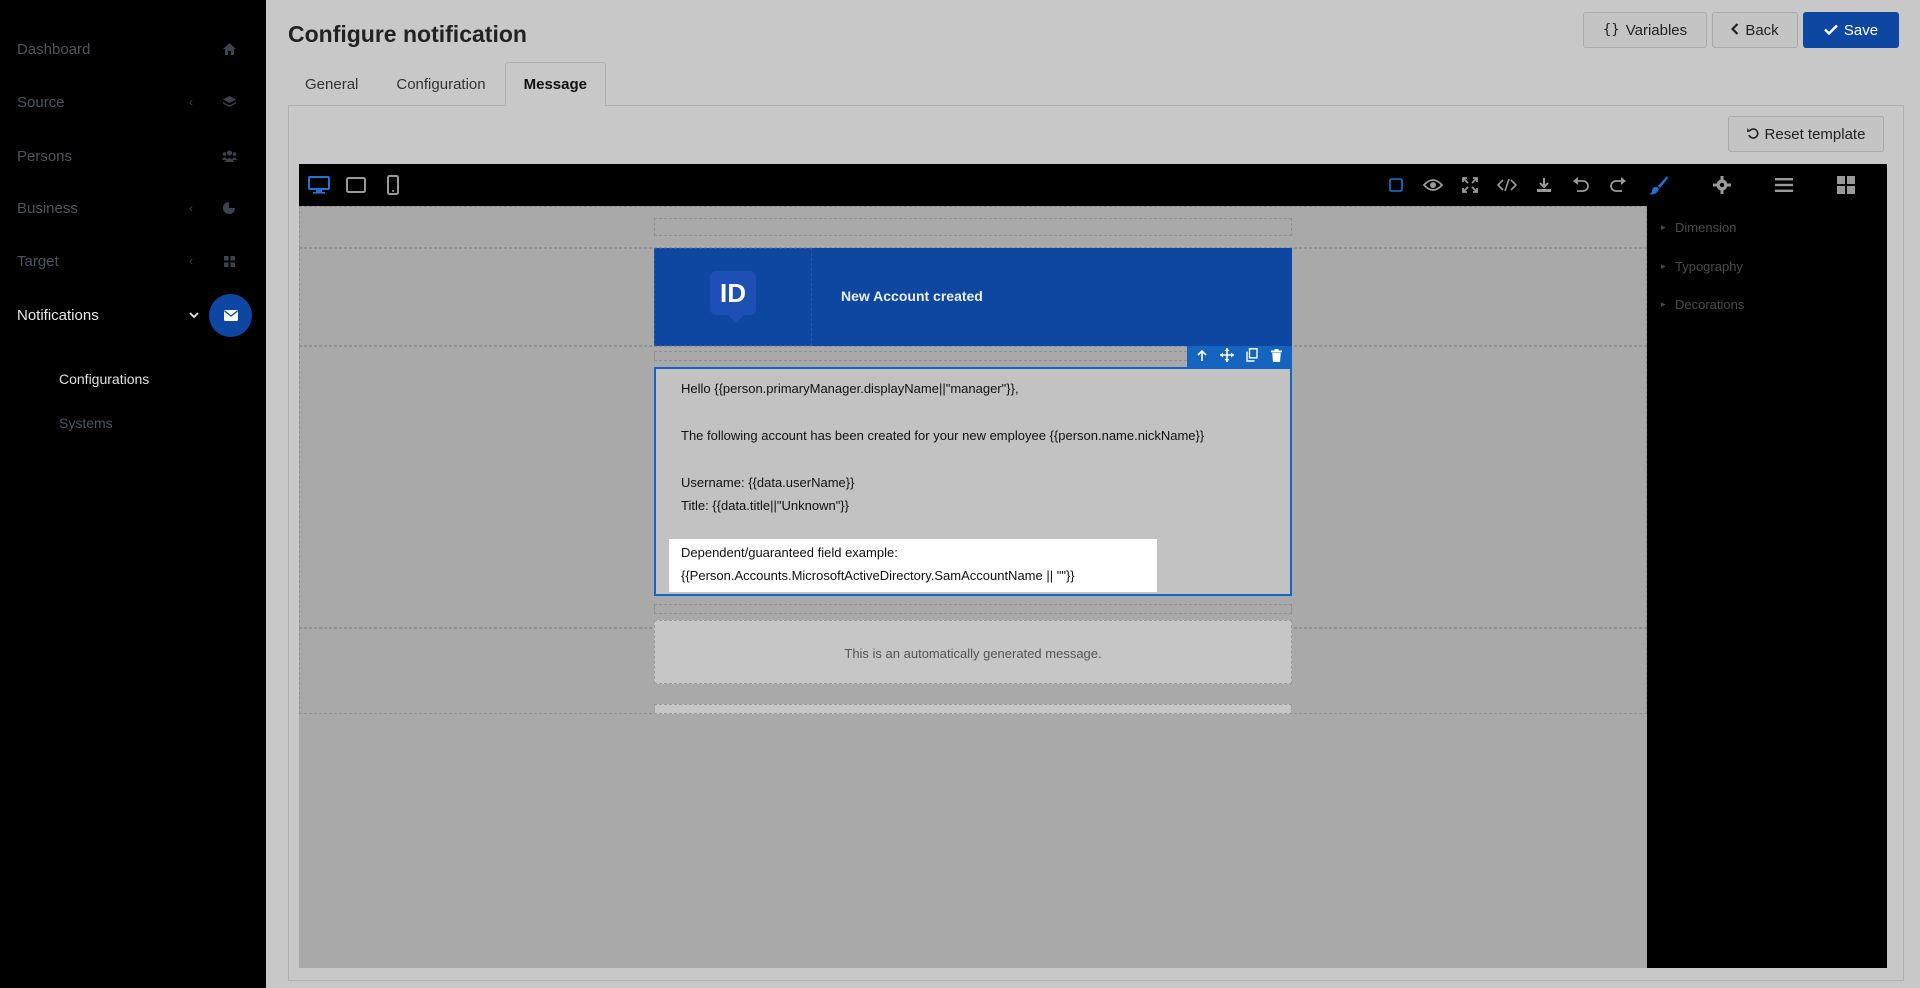  Describe the element at coordinates (54, 49) in the screenshot. I see `sidebar-item-label: Dashboard` at that location.